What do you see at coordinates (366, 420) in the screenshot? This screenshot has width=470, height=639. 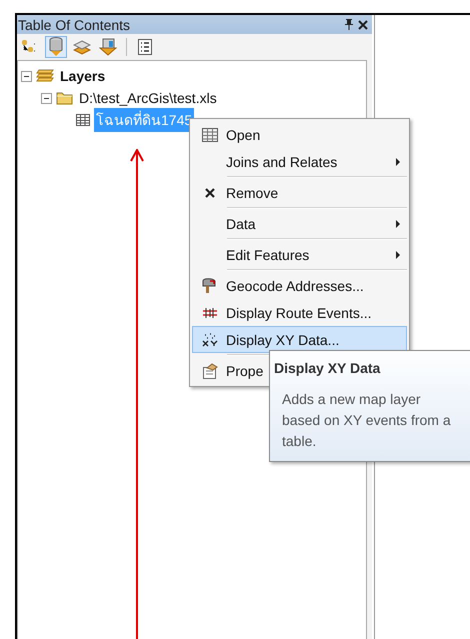 I see `tooltip-text: Adds a new map layer based on XY events from a table.` at bounding box center [366, 420].